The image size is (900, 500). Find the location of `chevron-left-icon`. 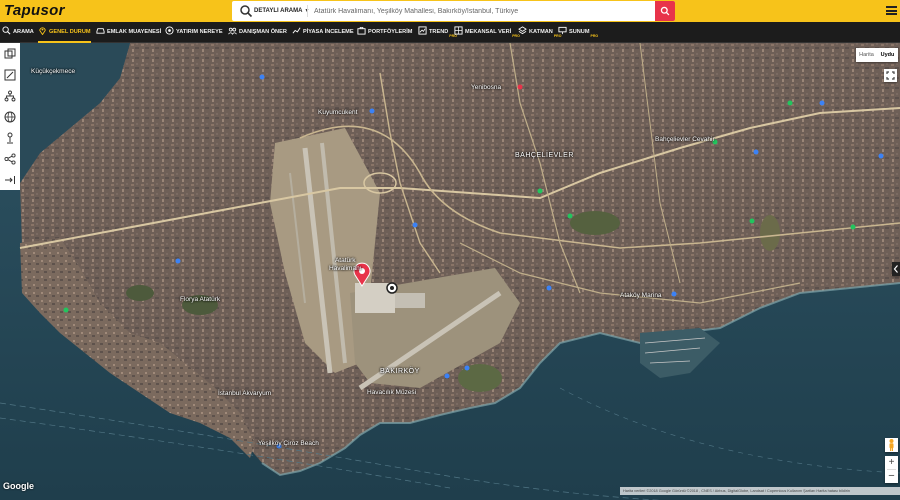

chevron-left-icon is located at coordinates (895, 269).